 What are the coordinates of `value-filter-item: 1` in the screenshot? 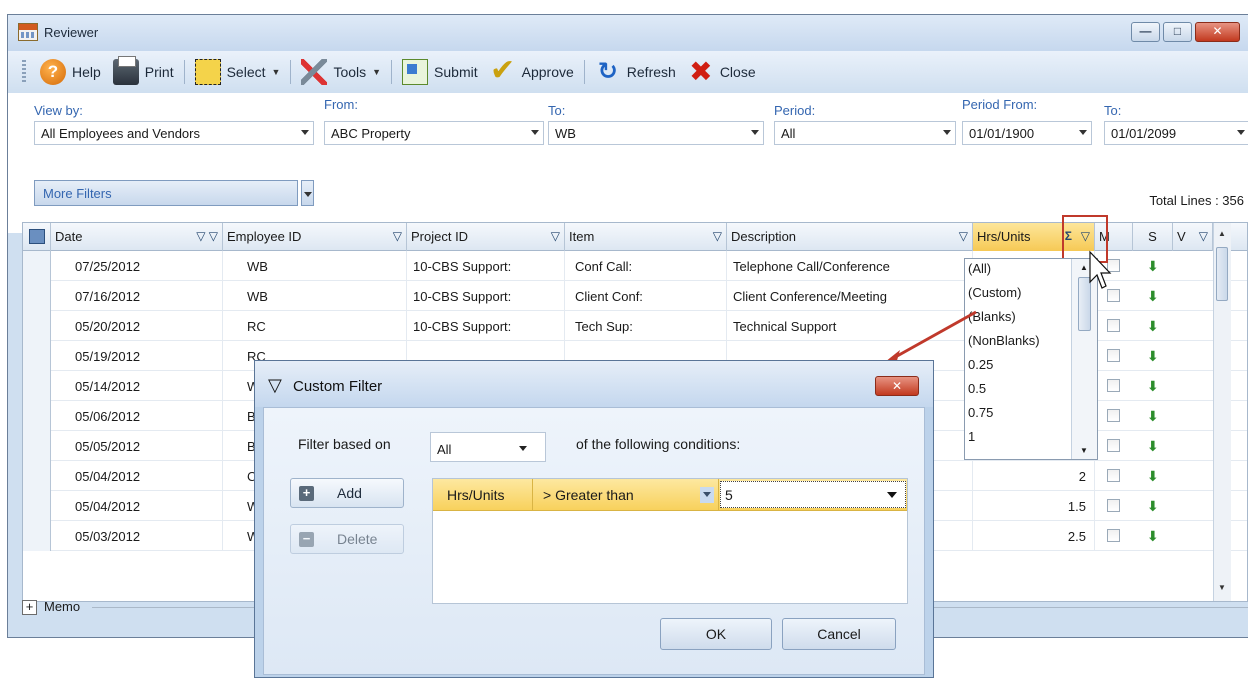 It's located at (971, 436).